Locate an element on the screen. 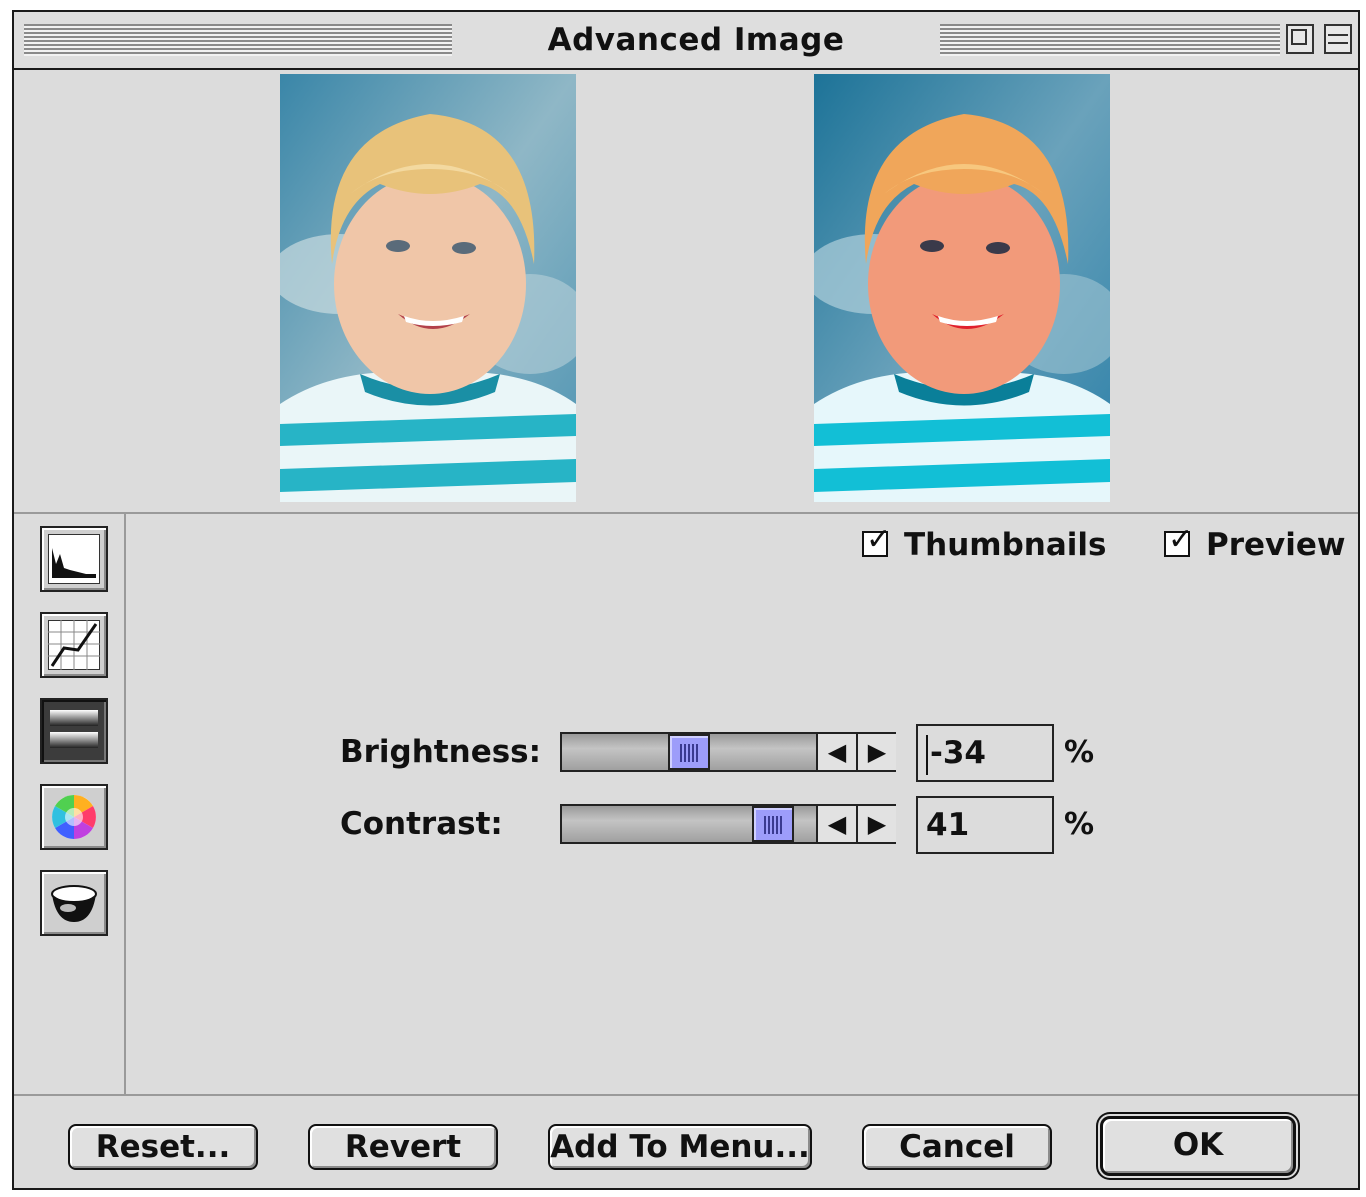 This screenshot has width=1366, height=1197. revert-button: Revert is located at coordinates (403, 1147).